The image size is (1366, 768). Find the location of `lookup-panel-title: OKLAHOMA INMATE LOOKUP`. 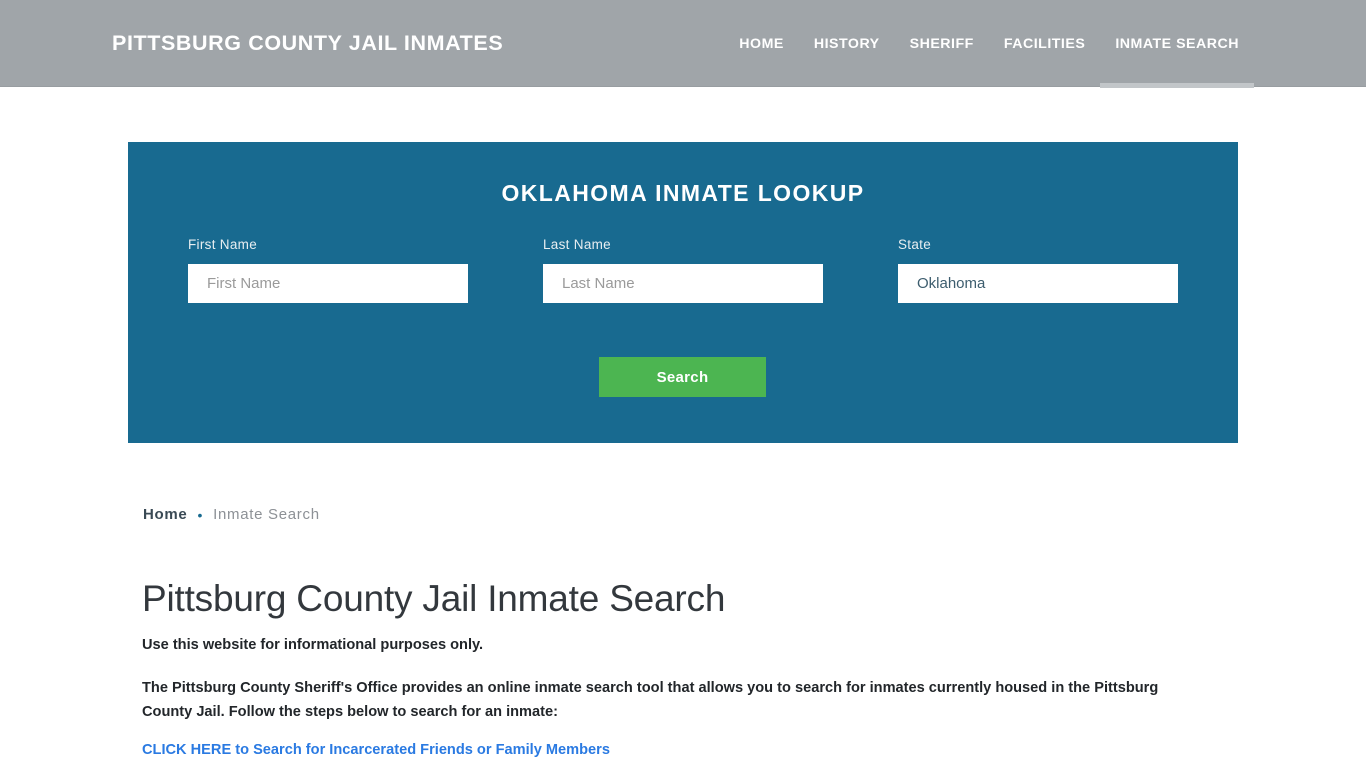

lookup-panel-title: OKLAHOMA INMATE LOOKUP is located at coordinates (683, 193).